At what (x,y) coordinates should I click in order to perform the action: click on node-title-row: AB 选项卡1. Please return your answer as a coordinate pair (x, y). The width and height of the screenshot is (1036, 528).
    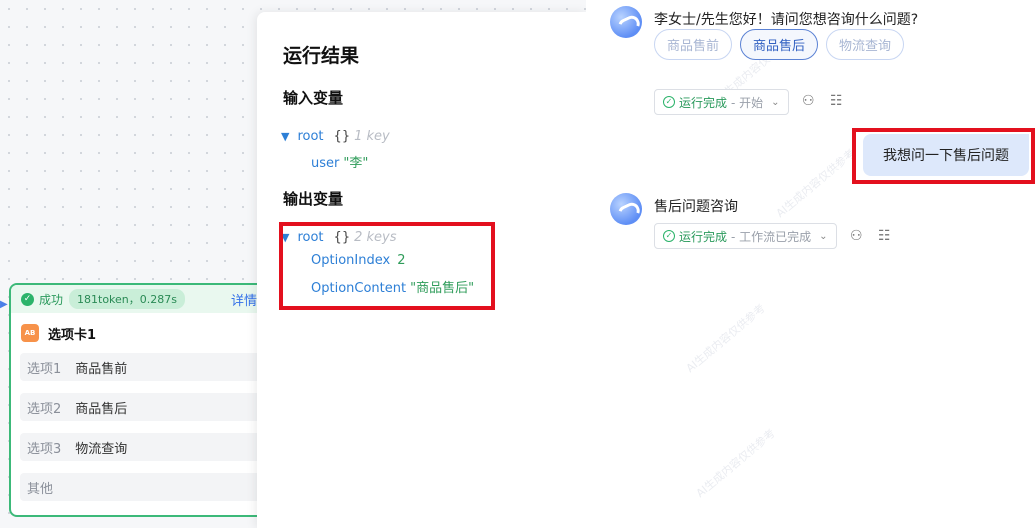
    Looking at the image, I should click on (141, 333).